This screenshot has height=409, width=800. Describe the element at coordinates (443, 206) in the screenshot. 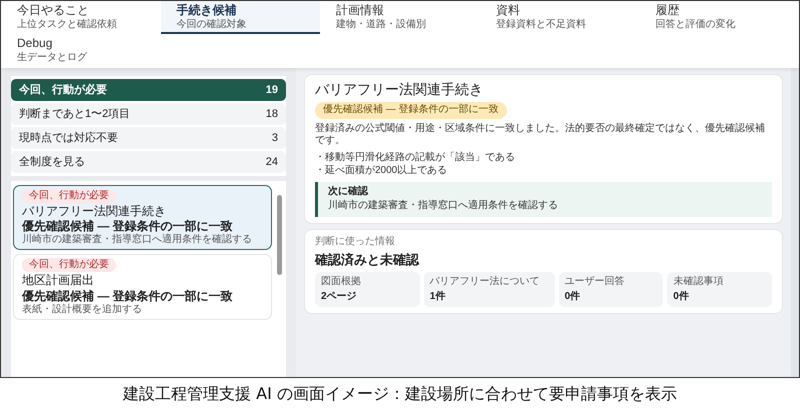

I see `next-check-text: 川崎市の建築審査・指導窓口へ適用条件を確認する` at that location.